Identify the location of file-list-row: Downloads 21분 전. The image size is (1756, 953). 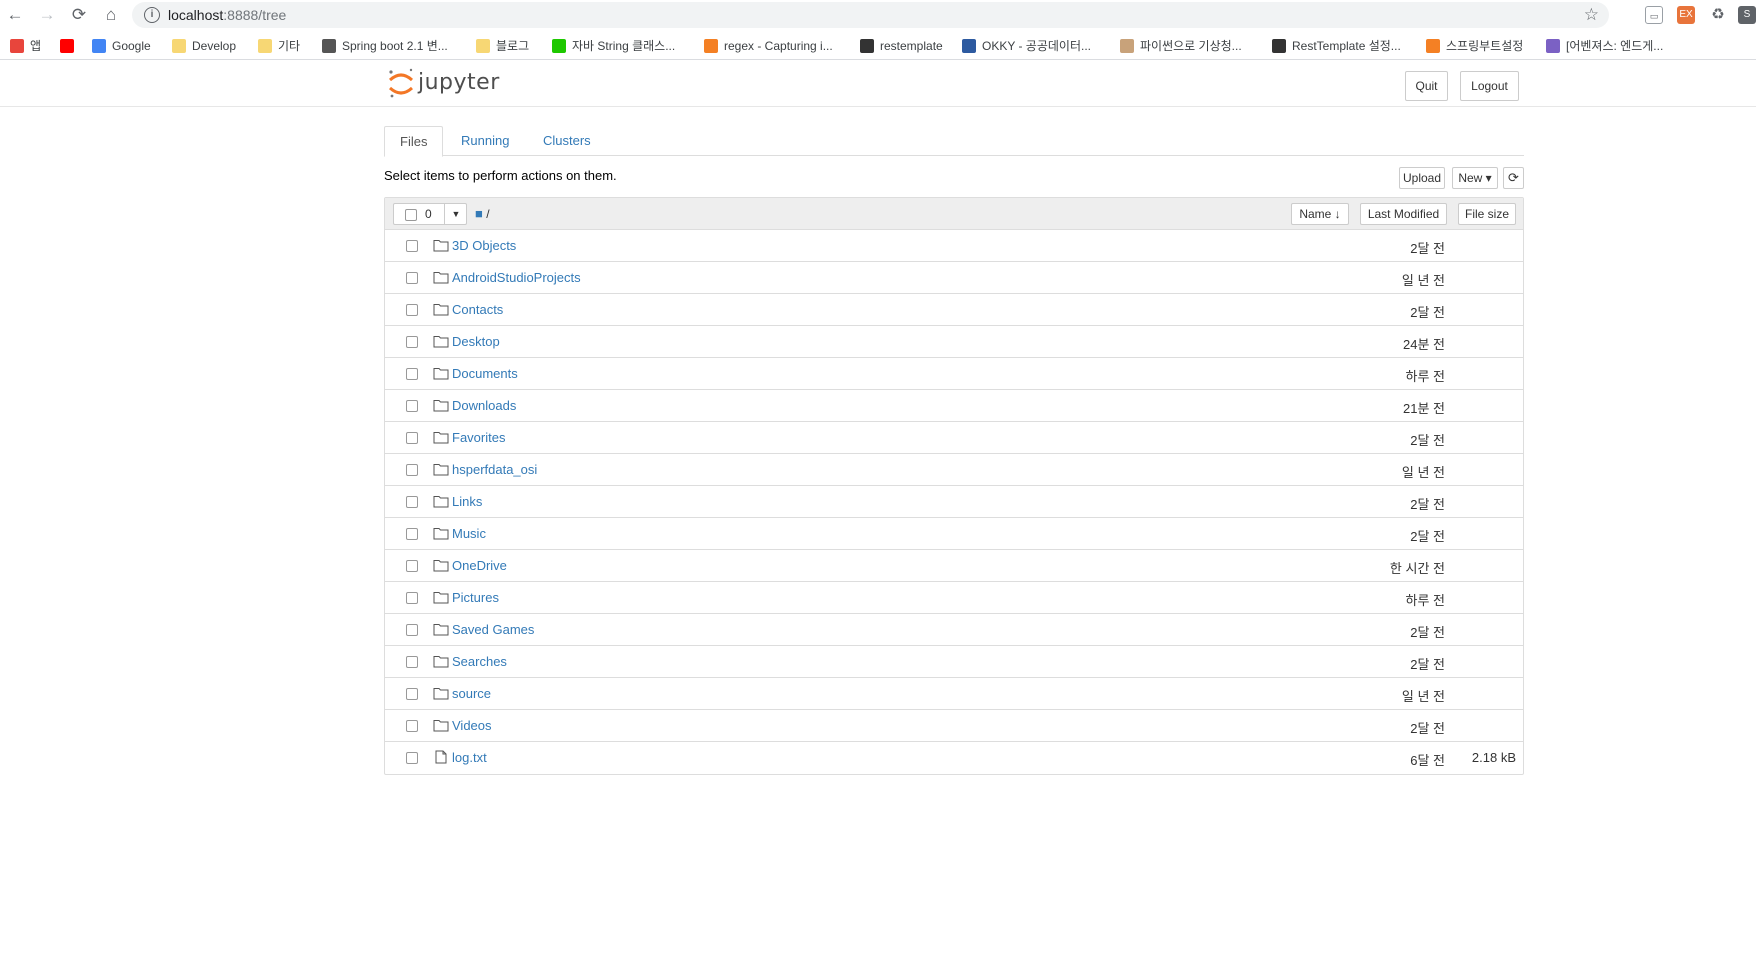
(954, 406).